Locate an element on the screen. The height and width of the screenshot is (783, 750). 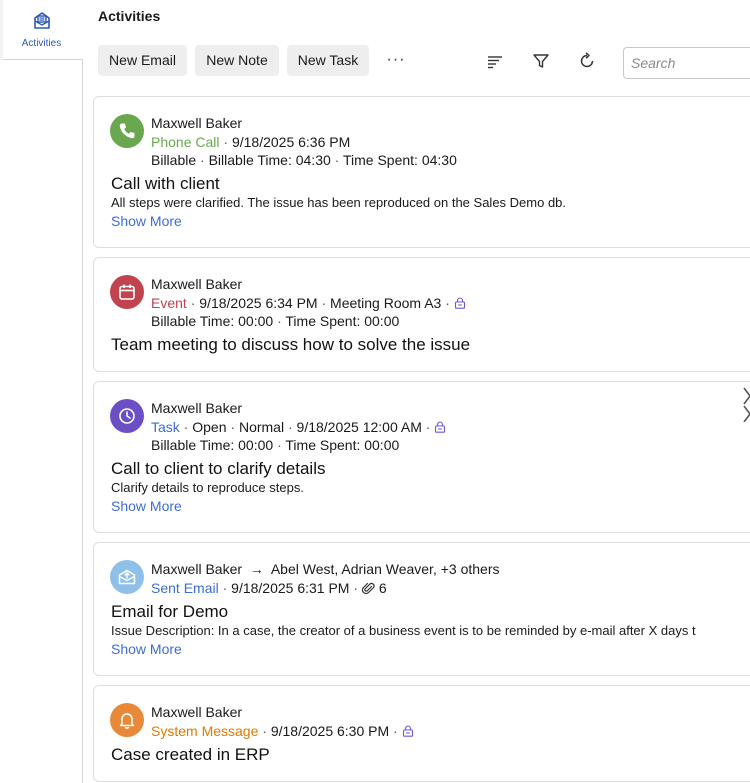
email-avatar is located at coordinates (127, 577).